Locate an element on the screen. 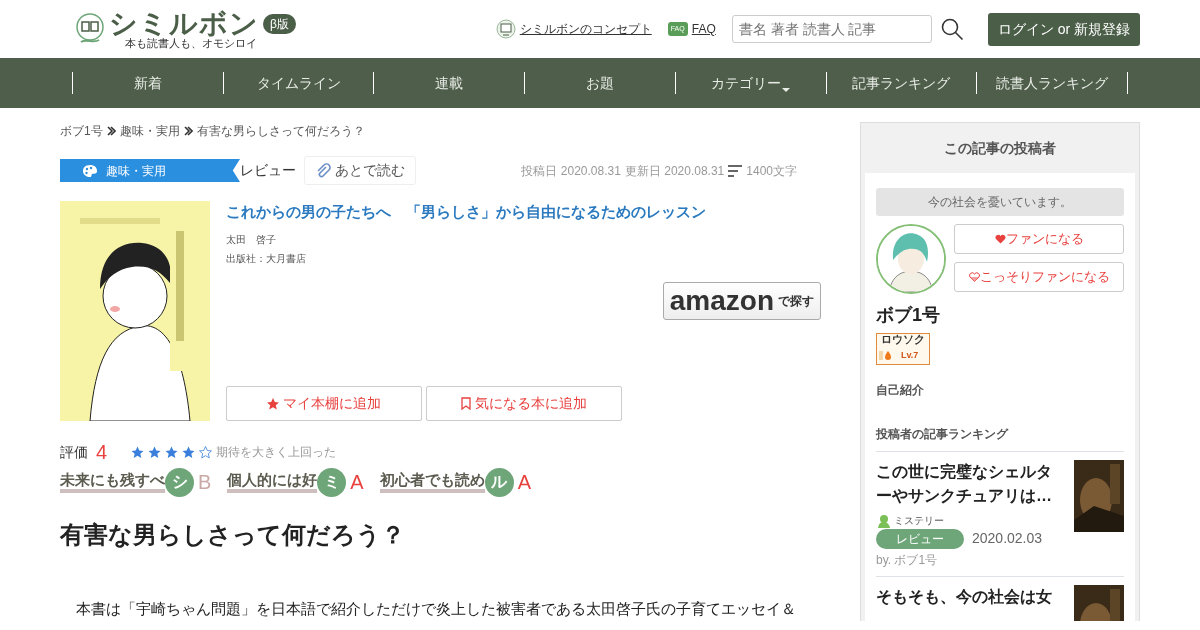 This screenshot has width=1200, height=630. monitor-icon is located at coordinates (505, 29).